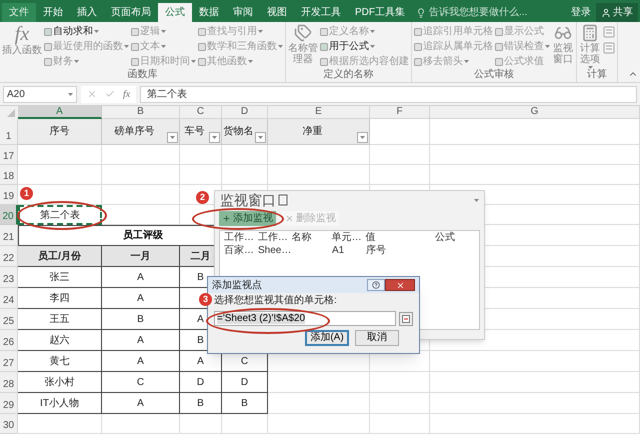 This screenshot has height=441, width=640. What do you see at coordinates (40, 94) in the screenshot?
I see `name-box: A20` at bounding box center [40, 94].